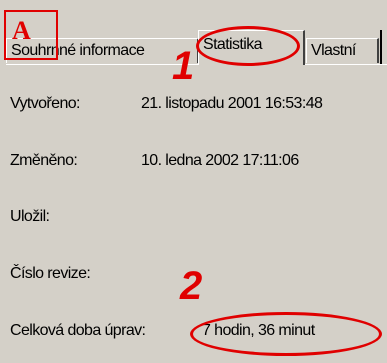 The image size is (387, 363). What do you see at coordinates (220, 160) in the screenshot?
I see `modified-value: 10. ledna 2002 17:11:06` at bounding box center [220, 160].